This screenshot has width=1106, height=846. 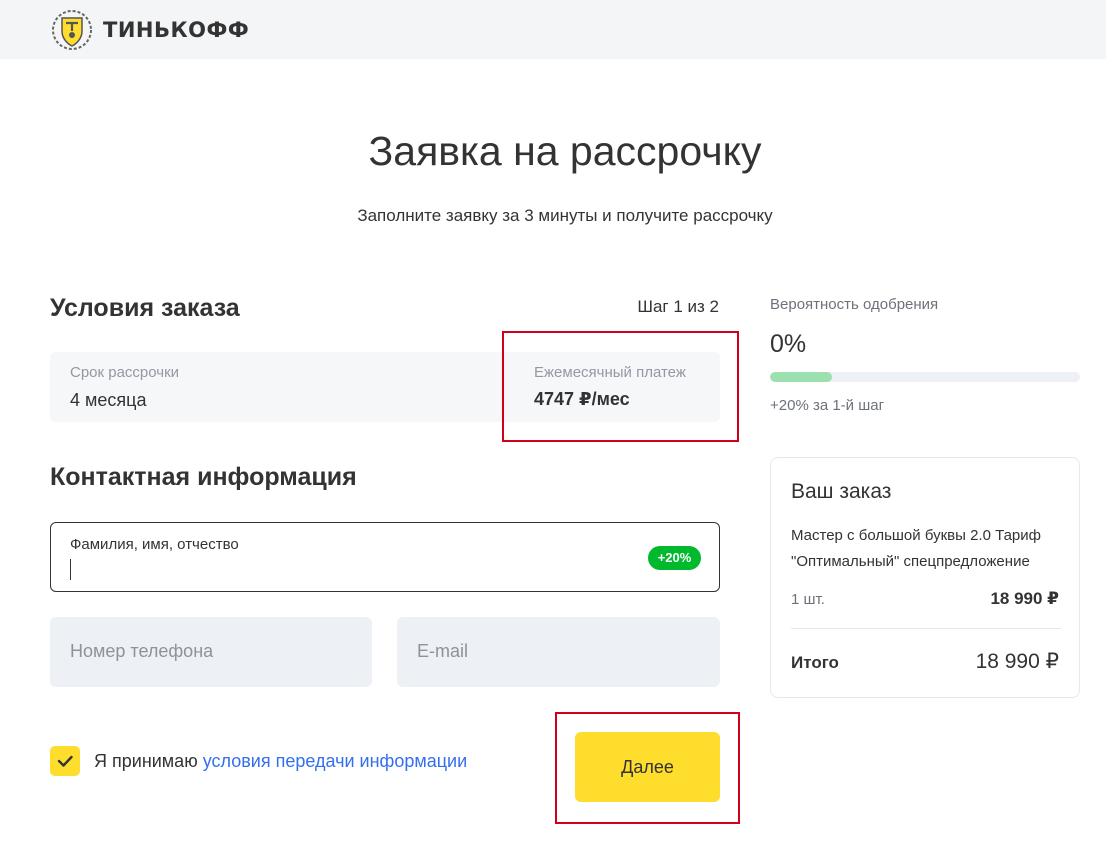 What do you see at coordinates (1017, 661) in the screenshot?
I see `order-total-value: 18 990 ₽` at bounding box center [1017, 661].